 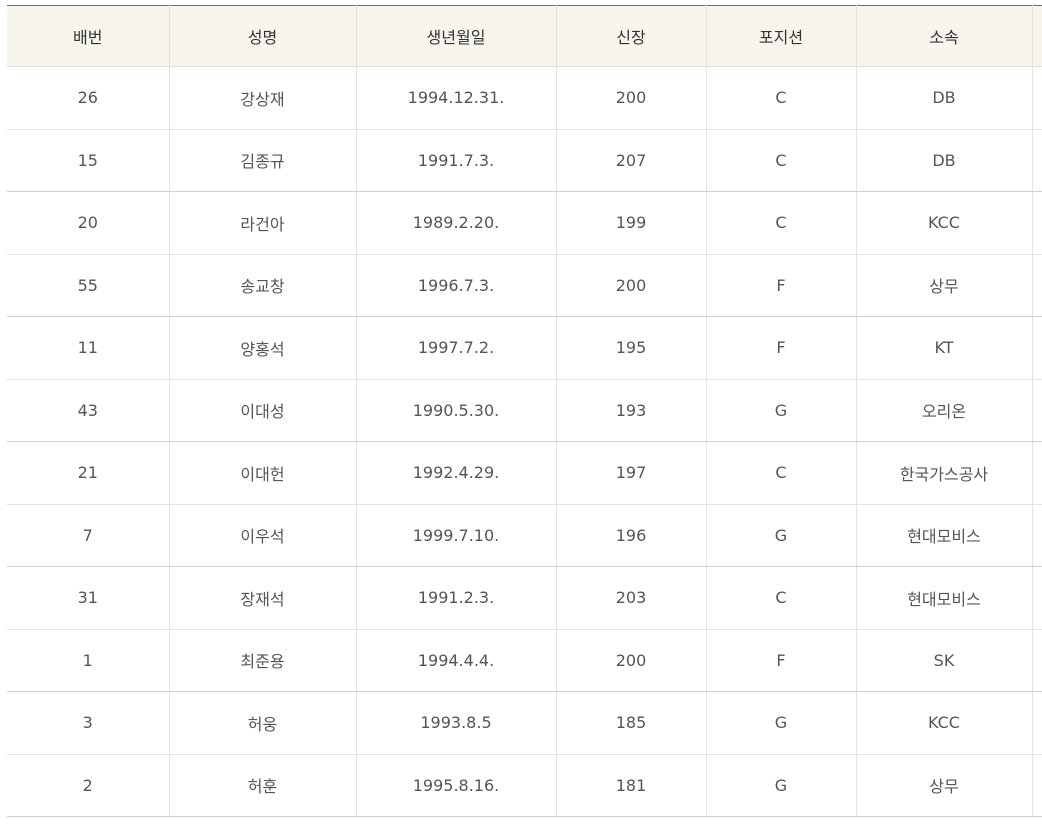 I want to click on cell-birthdate: 1993.8.5, so click(x=456, y=723).